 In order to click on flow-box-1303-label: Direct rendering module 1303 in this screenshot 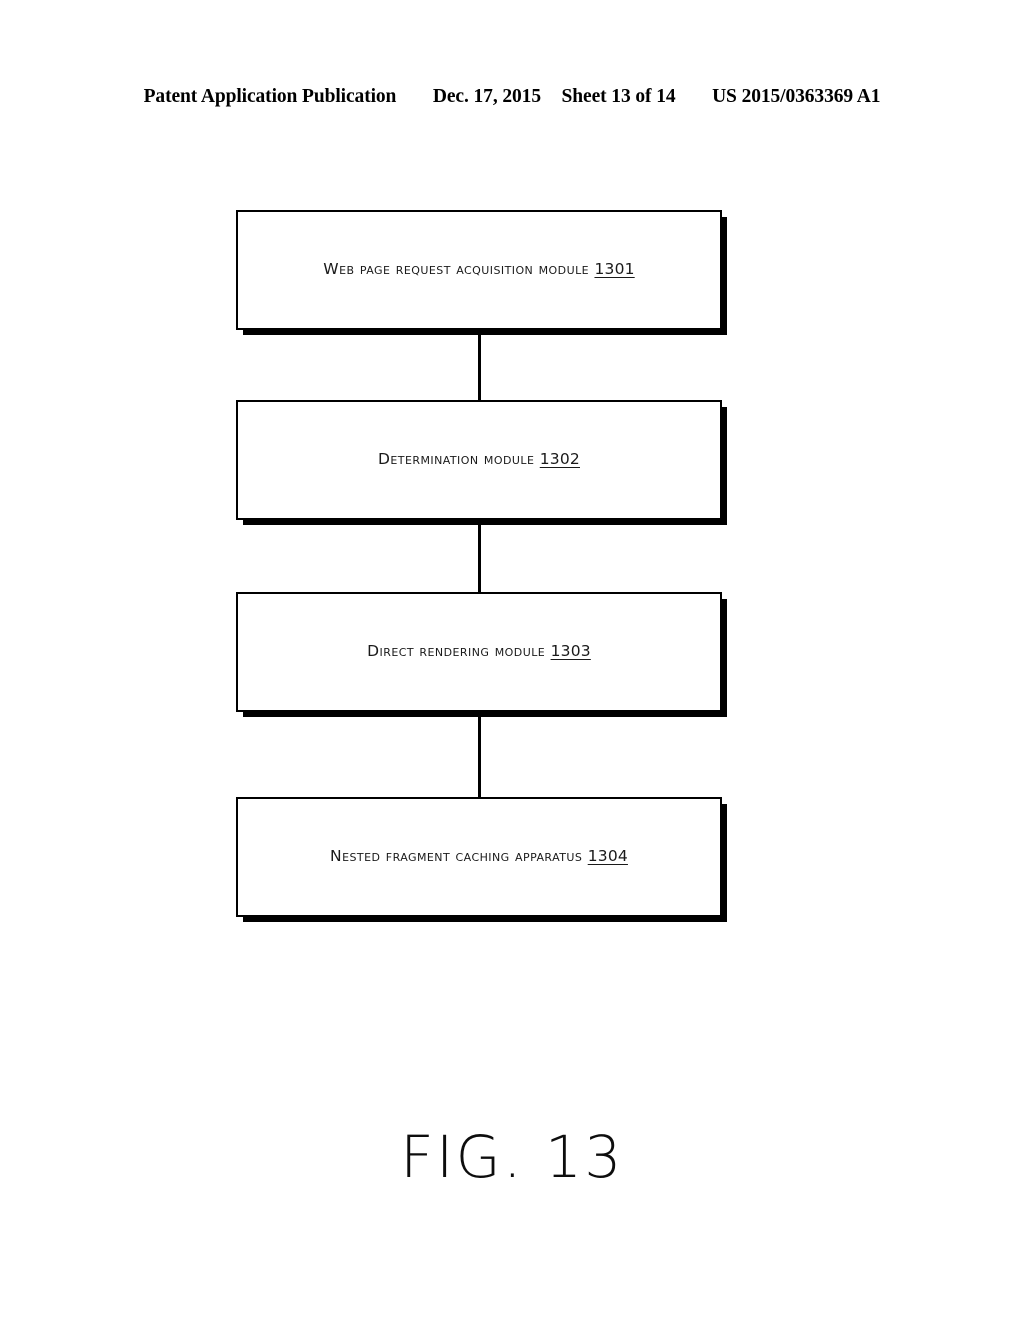, I will do `click(479, 651)`.